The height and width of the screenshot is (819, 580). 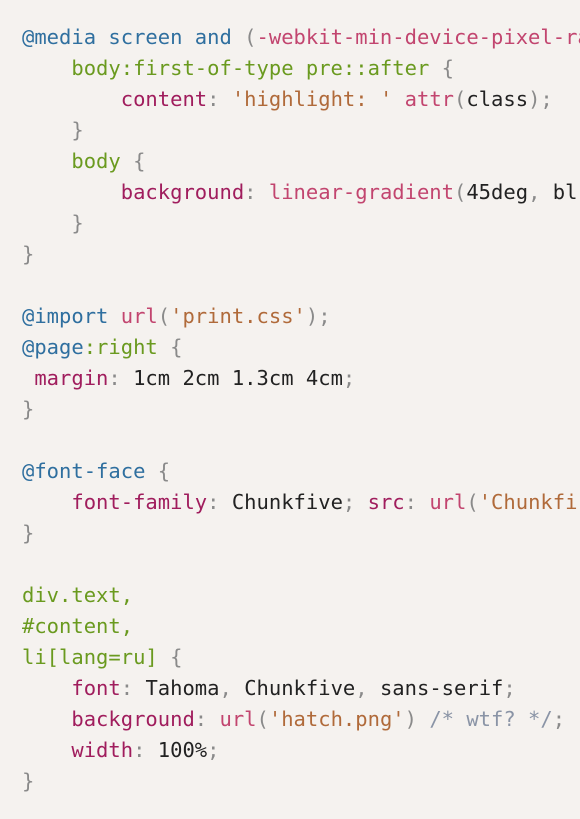 I want to click on code-token-value: 1cm 2cm 1.3cm 4cm, so click(x=238, y=378).